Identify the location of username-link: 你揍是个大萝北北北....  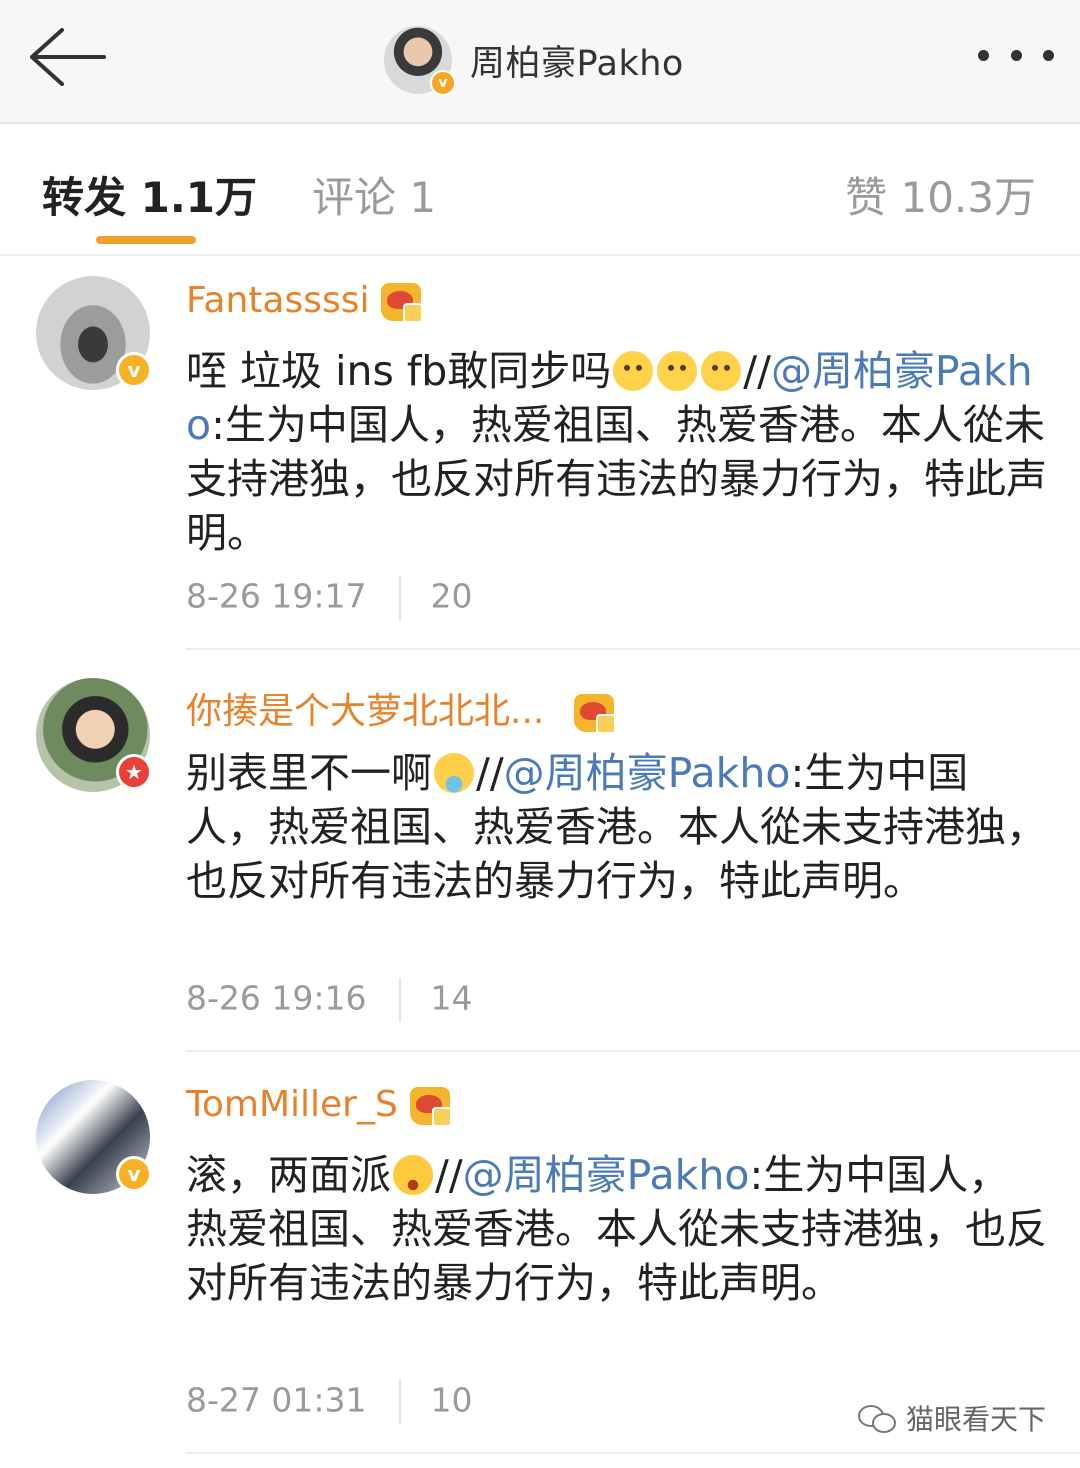
(365, 711).